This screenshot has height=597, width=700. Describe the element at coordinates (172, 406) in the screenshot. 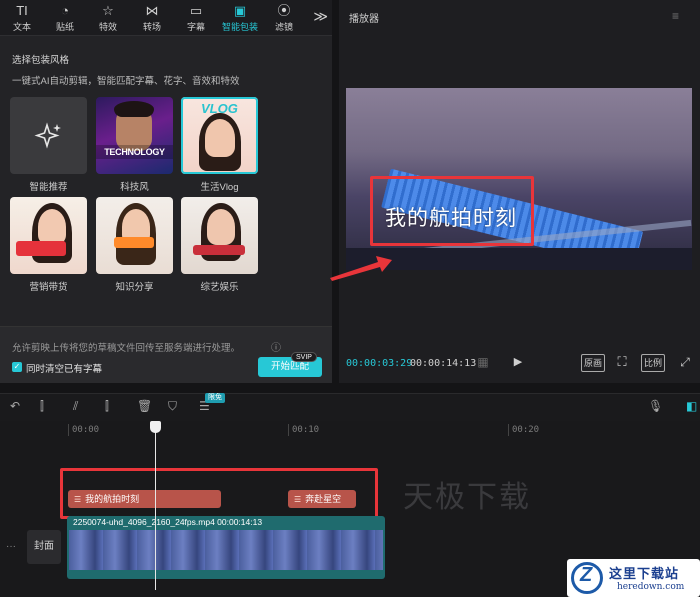

I see `marker-icon: ⛉` at that location.